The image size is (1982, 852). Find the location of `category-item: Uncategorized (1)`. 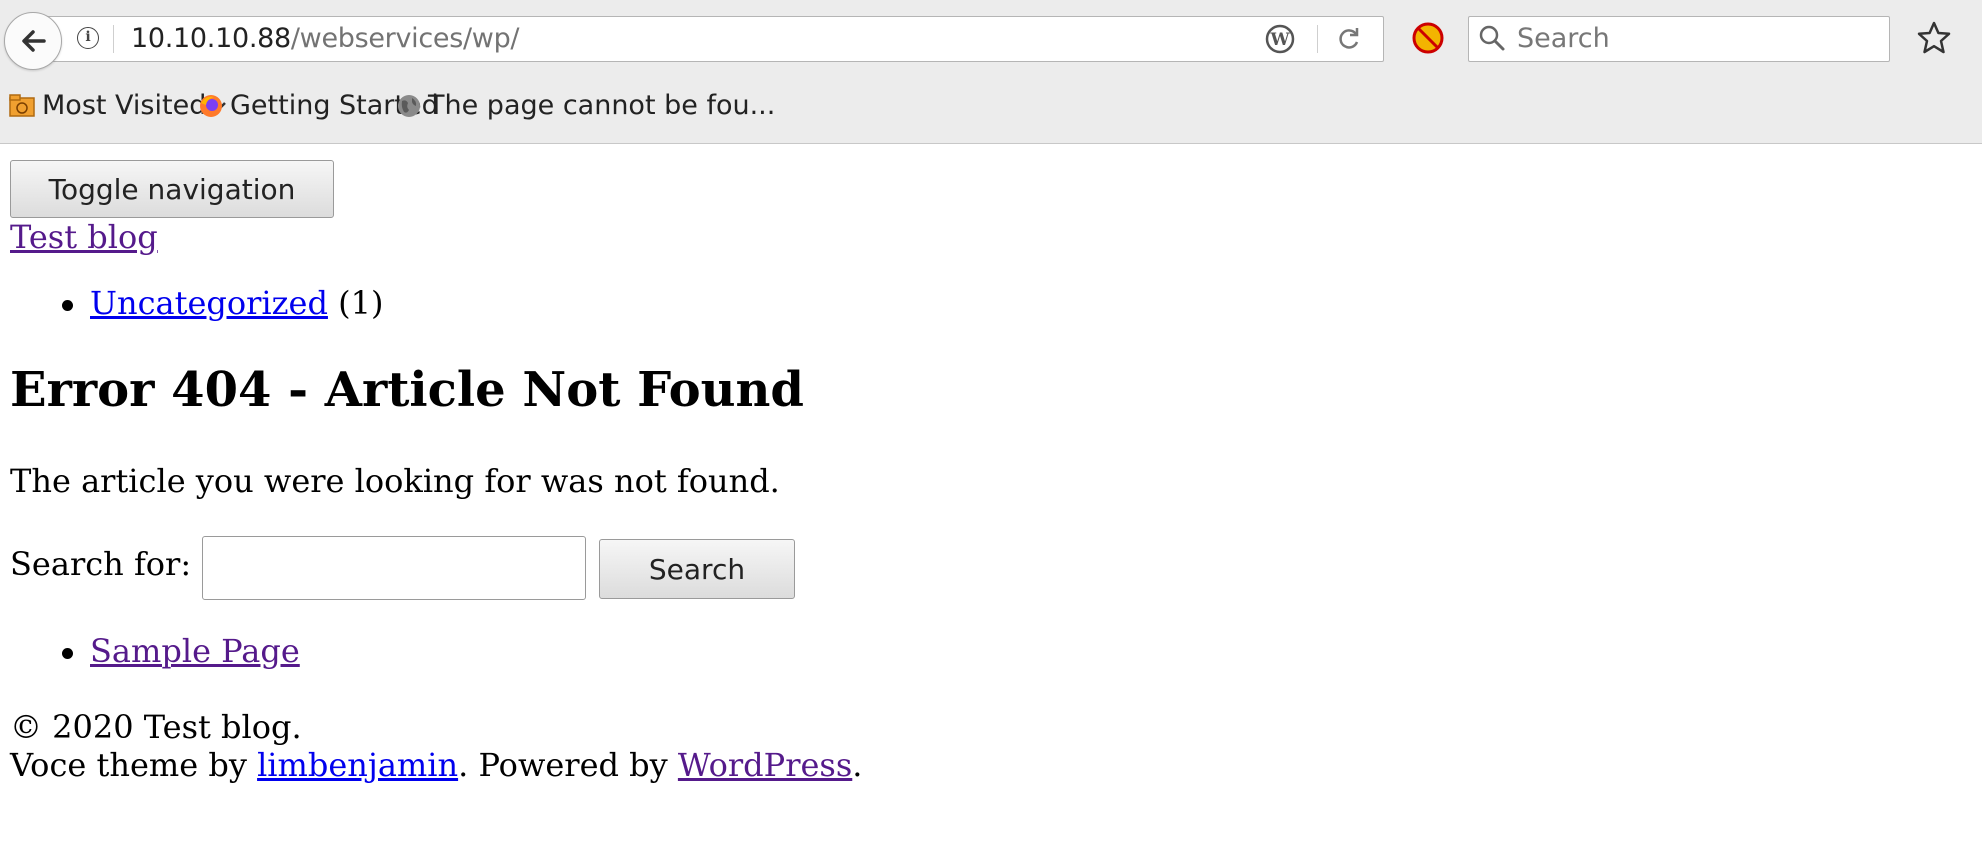

category-item: Uncategorized (1) is located at coordinates (236, 303).